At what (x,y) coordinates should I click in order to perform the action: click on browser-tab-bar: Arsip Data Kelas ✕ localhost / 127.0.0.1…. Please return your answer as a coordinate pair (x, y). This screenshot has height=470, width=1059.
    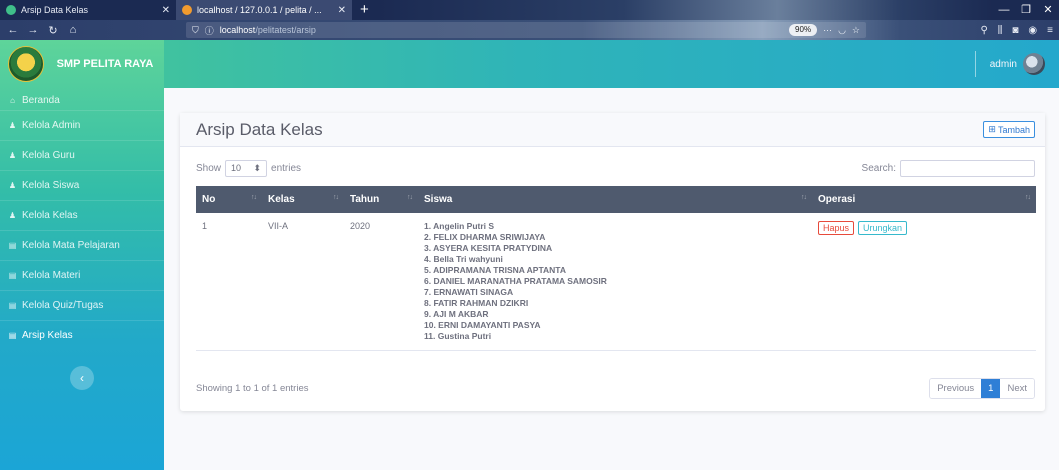
    Looking at the image, I should click on (529, 10).